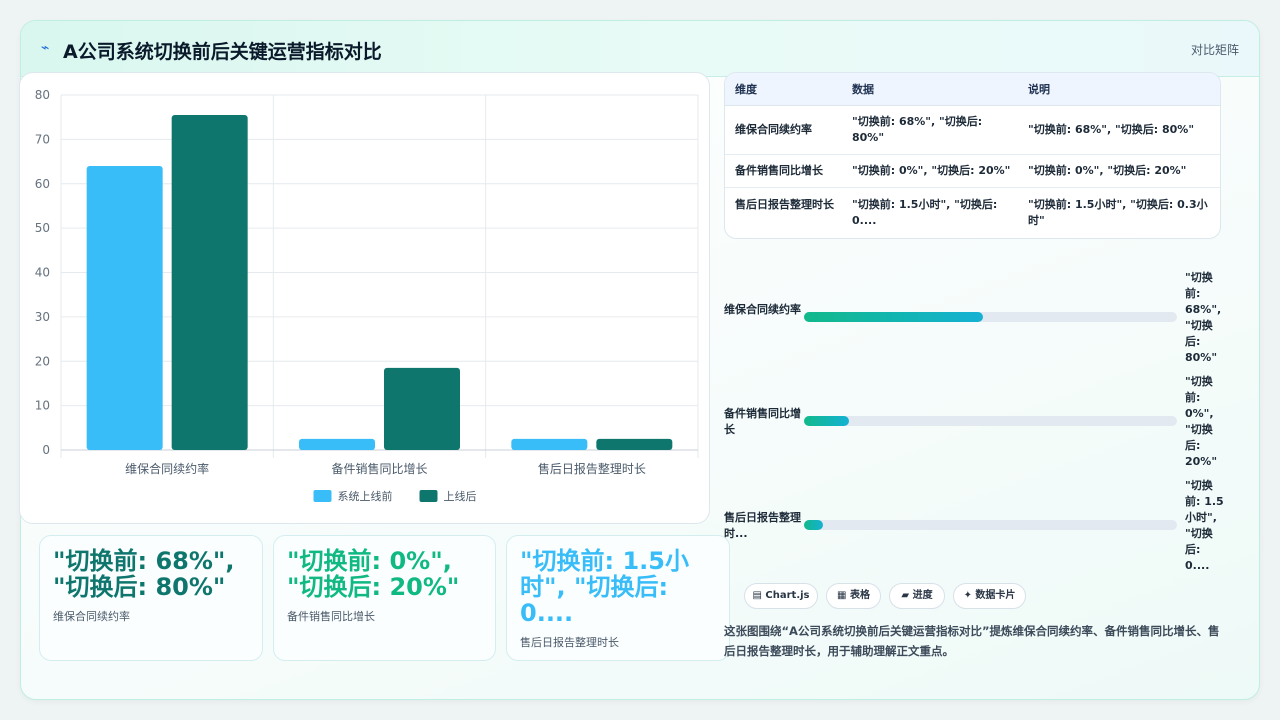  I want to click on progress-value: "切换前: 0%", "切换后: 20%", so click(1201, 421).